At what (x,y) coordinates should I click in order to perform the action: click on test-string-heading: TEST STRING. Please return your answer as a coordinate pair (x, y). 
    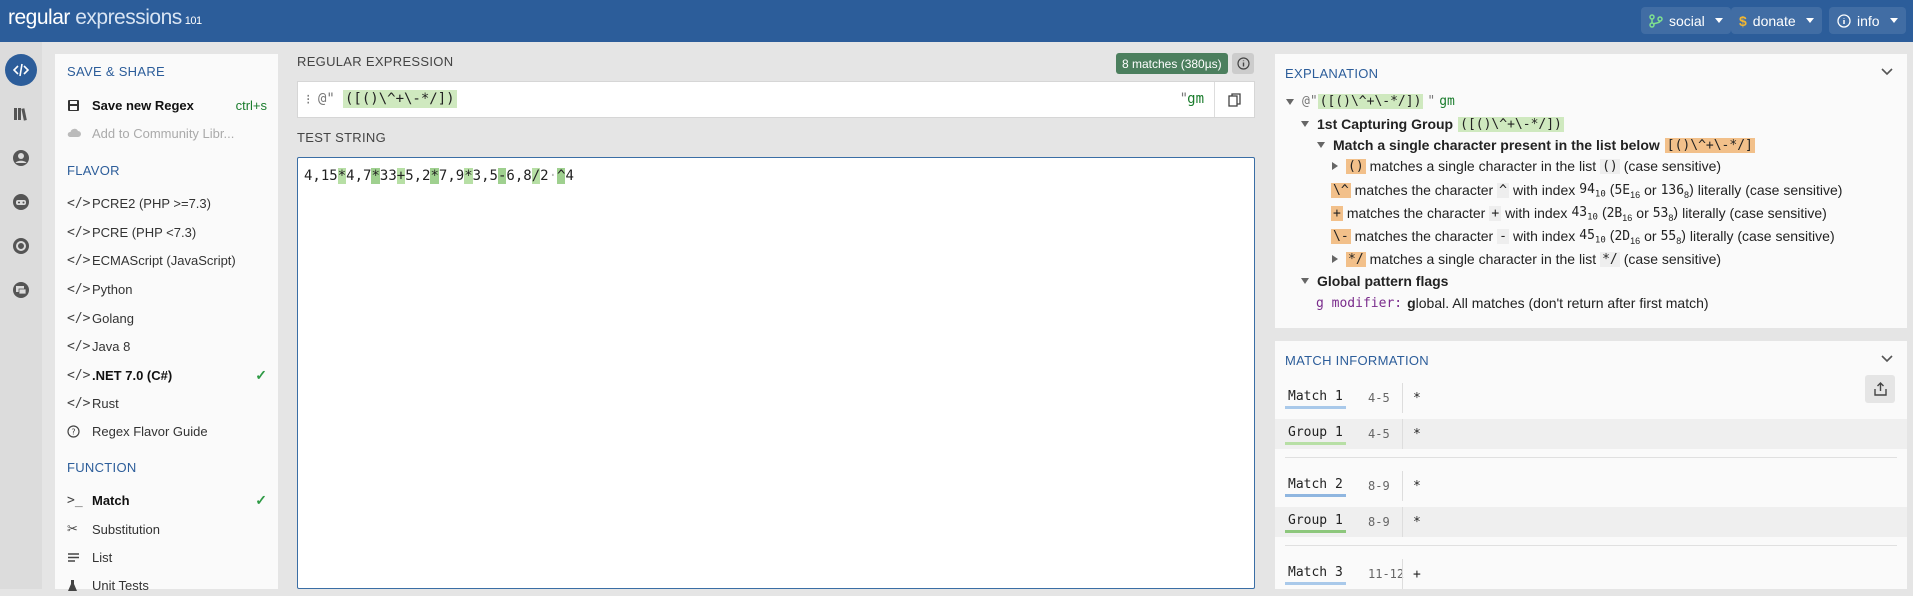
    Looking at the image, I should click on (342, 137).